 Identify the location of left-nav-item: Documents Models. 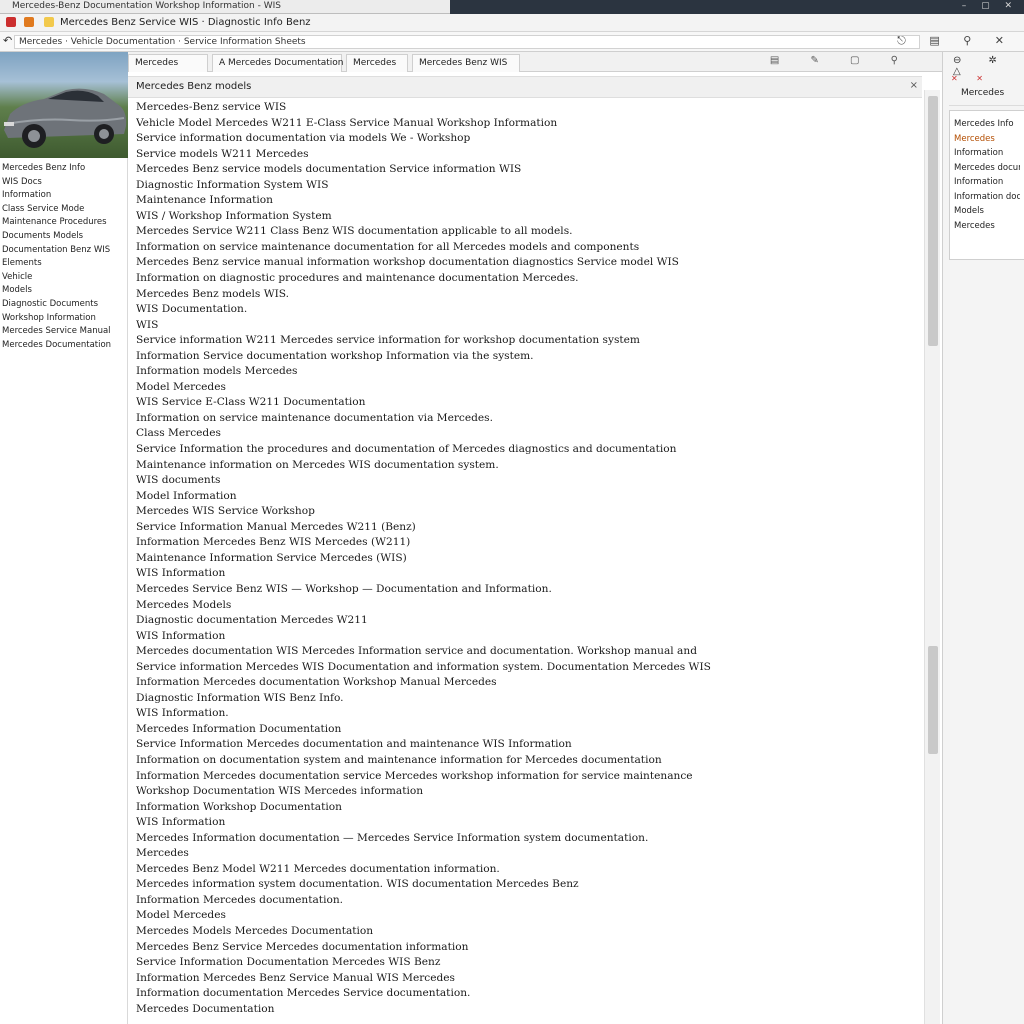
(63, 237).